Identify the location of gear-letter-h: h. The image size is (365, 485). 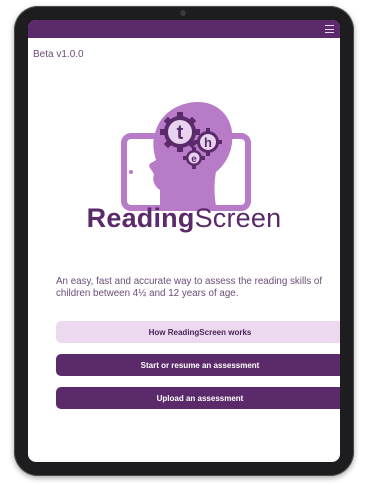
(208, 142).